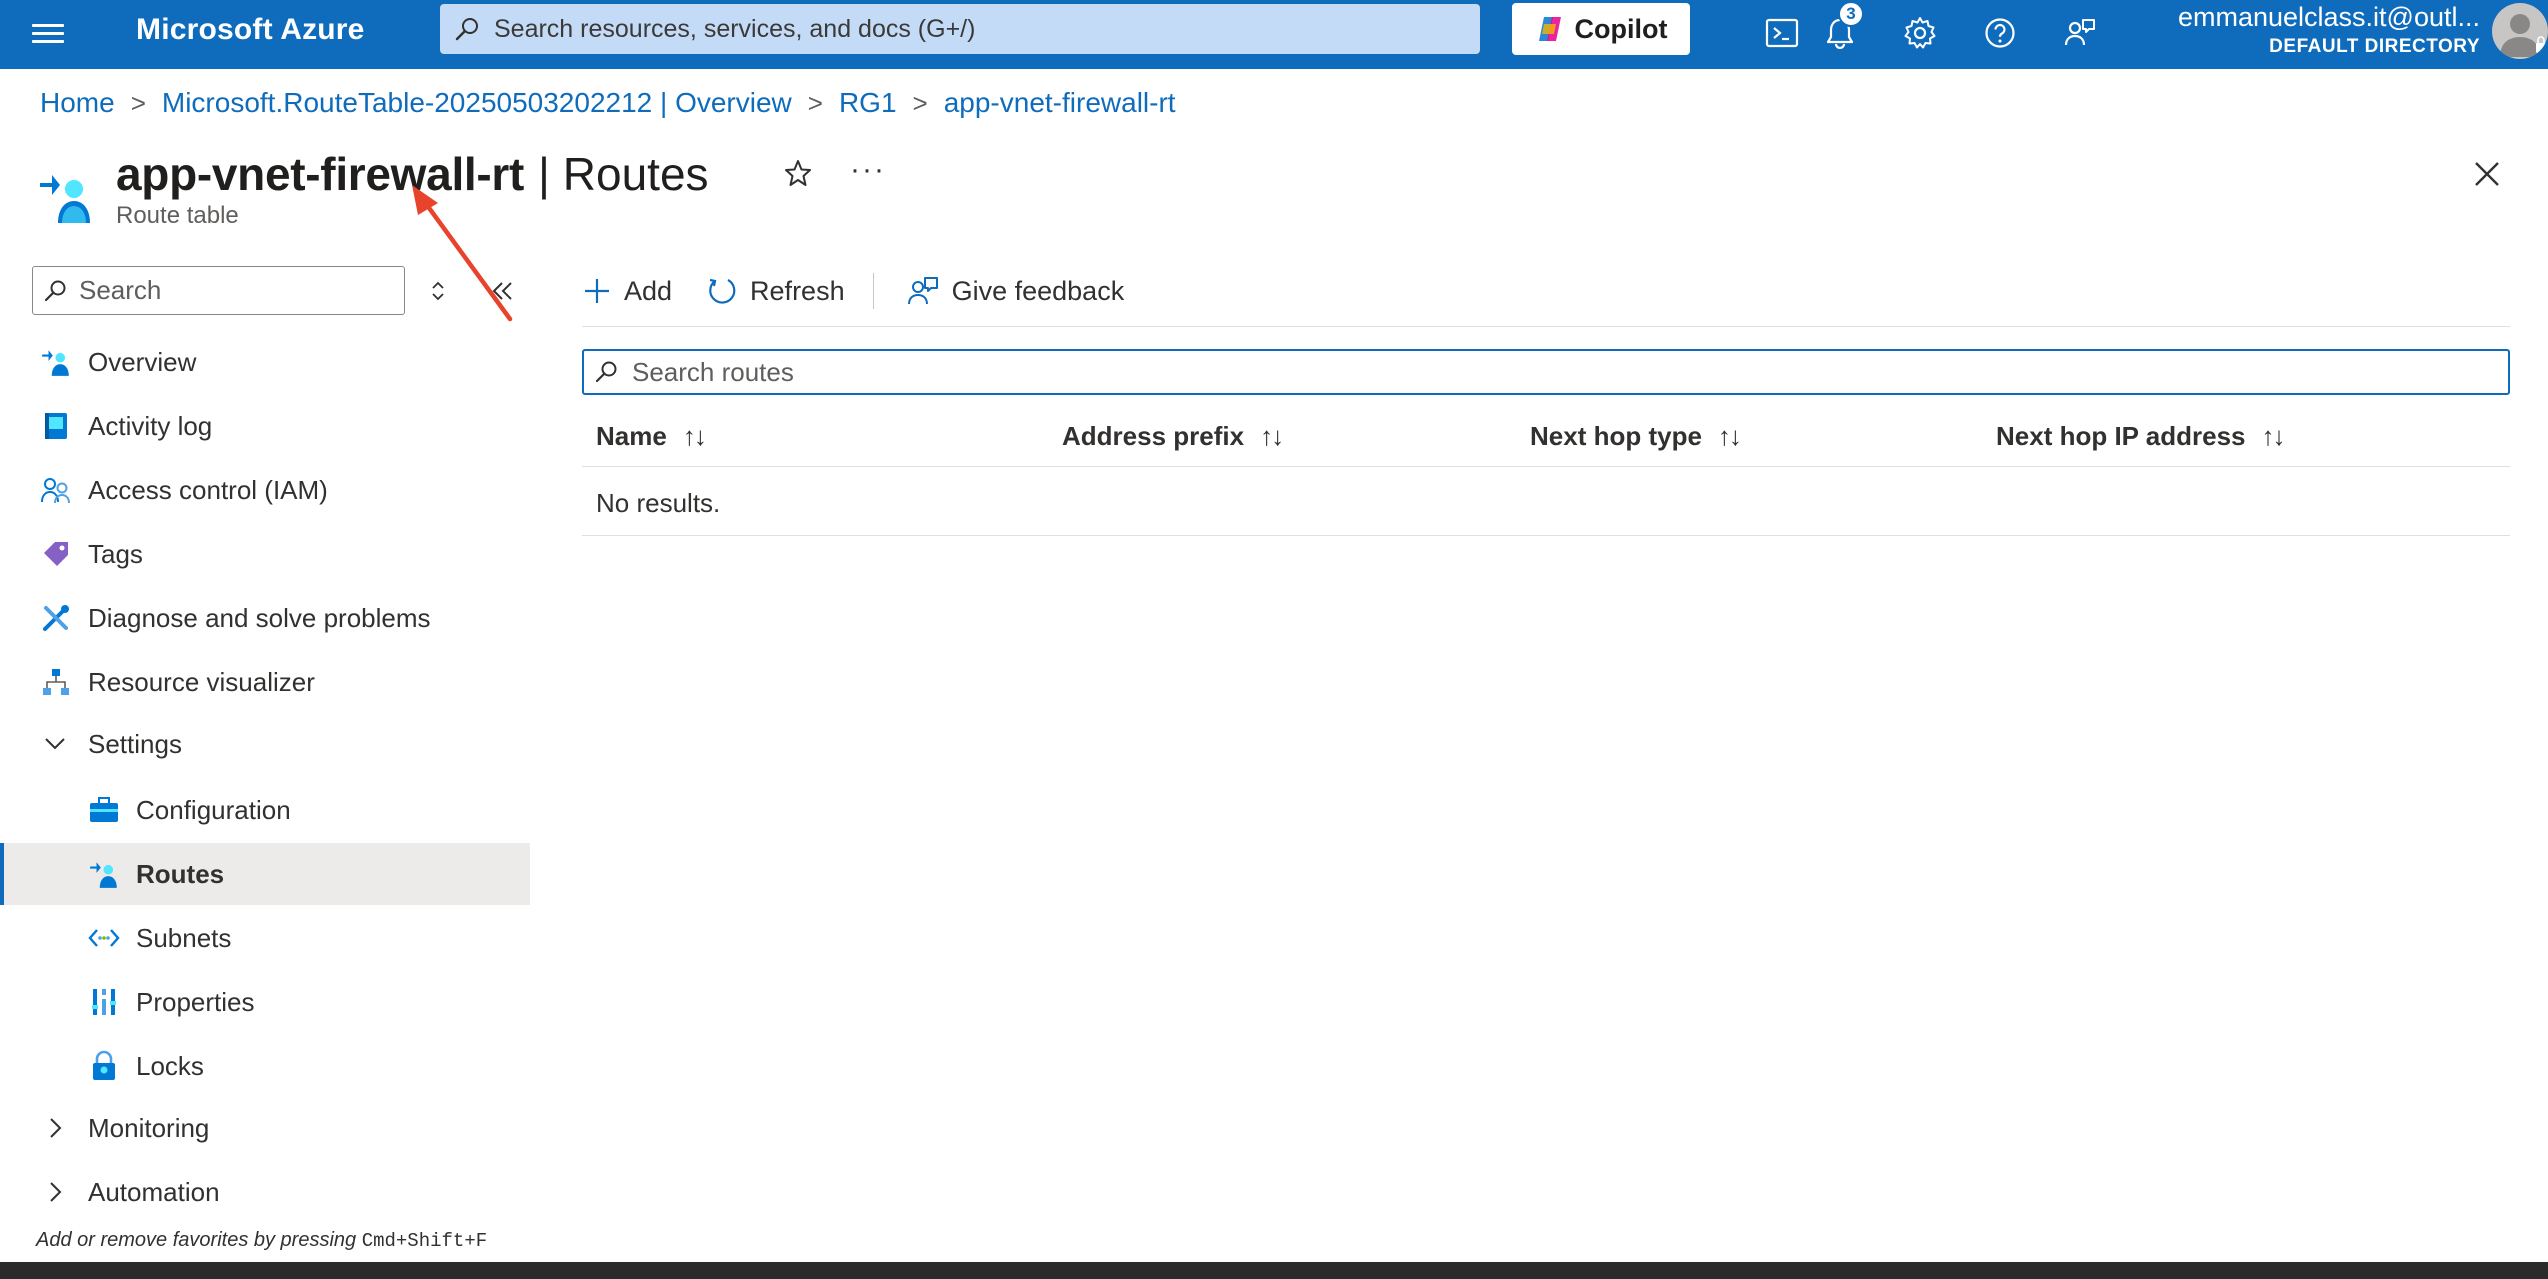 This screenshot has height=1279, width=2548. I want to click on global-search-box, so click(960, 29).